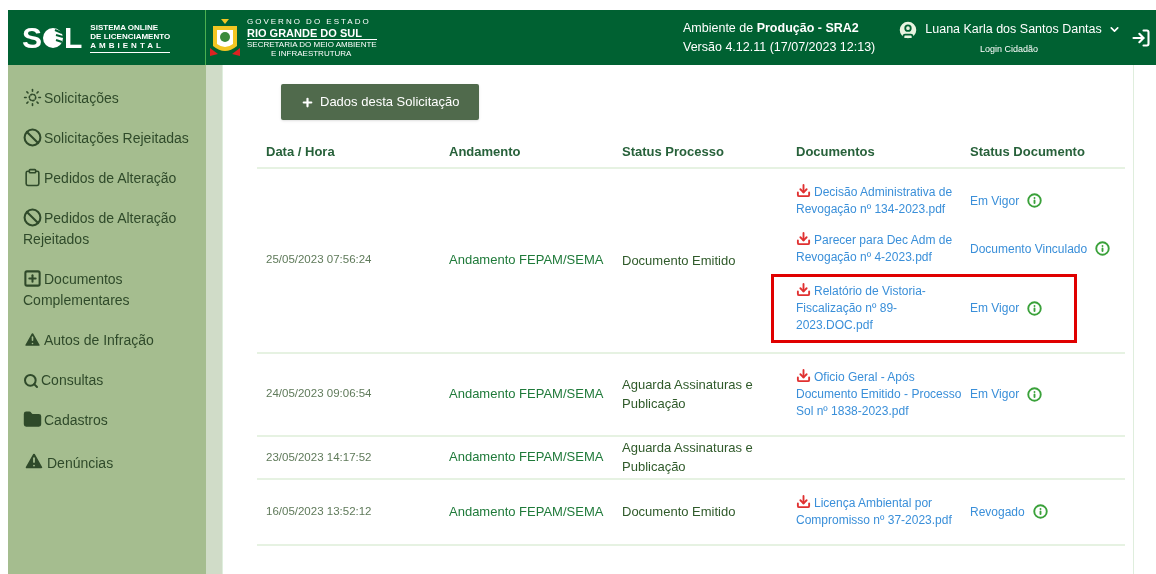 The image size is (1156, 574). What do you see at coordinates (883, 511) in the screenshot?
I see `document-link: Licença Ambiental por Compromisso nº 37-2023.pdf` at bounding box center [883, 511].